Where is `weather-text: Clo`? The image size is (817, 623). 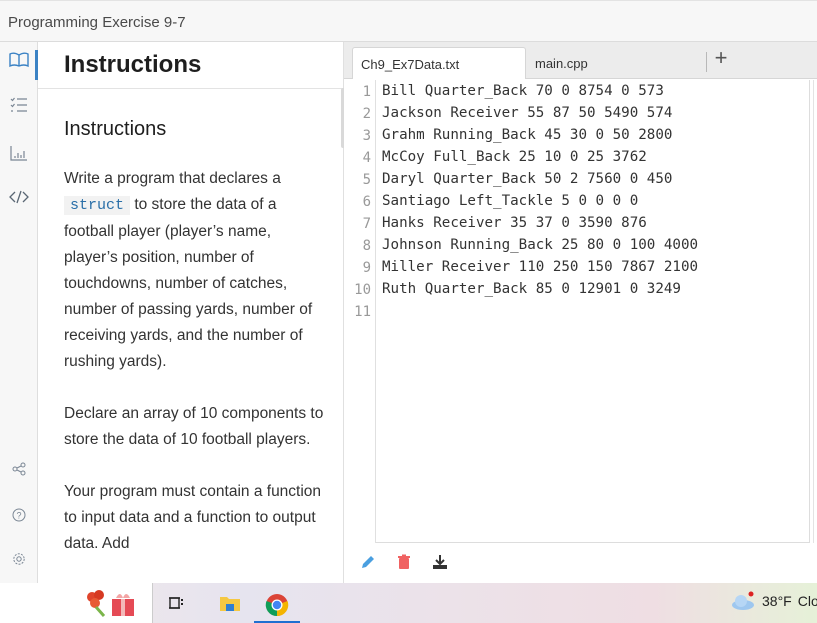
weather-text: Clo is located at coordinates (807, 601).